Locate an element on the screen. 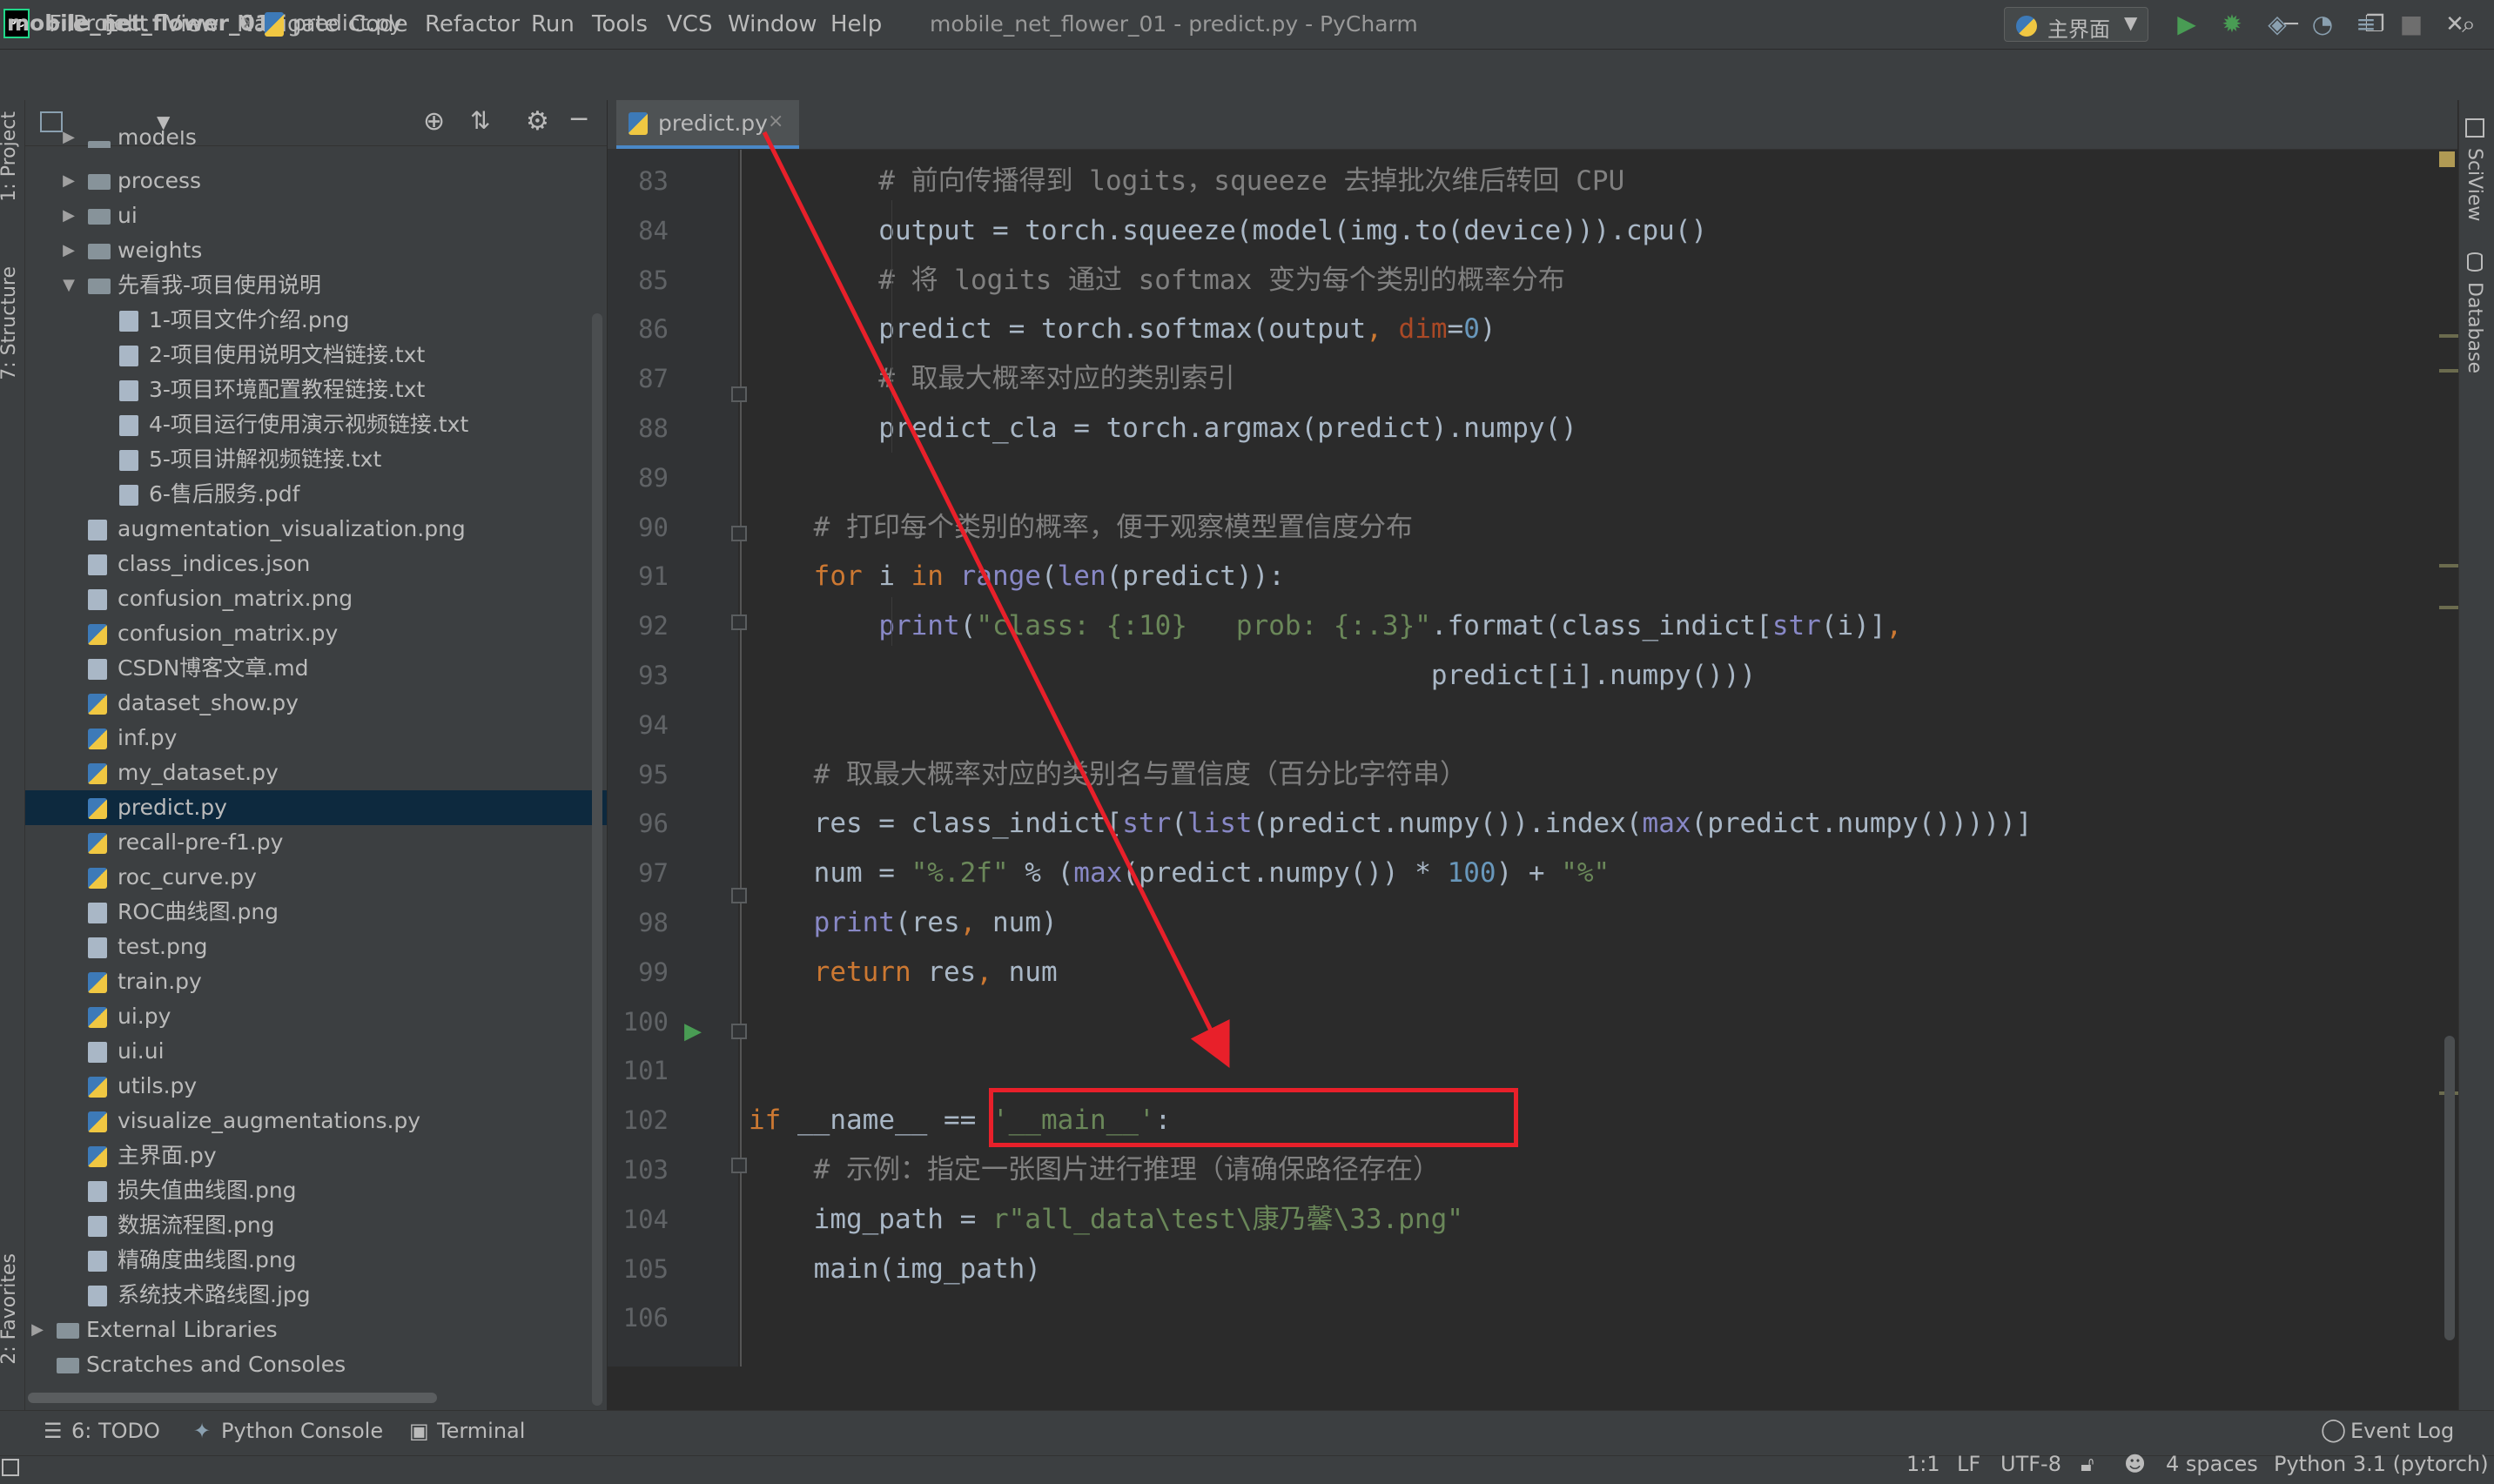 The height and width of the screenshot is (1484, 2494). tree-item-1: ▶ process is located at coordinates (316, 181).